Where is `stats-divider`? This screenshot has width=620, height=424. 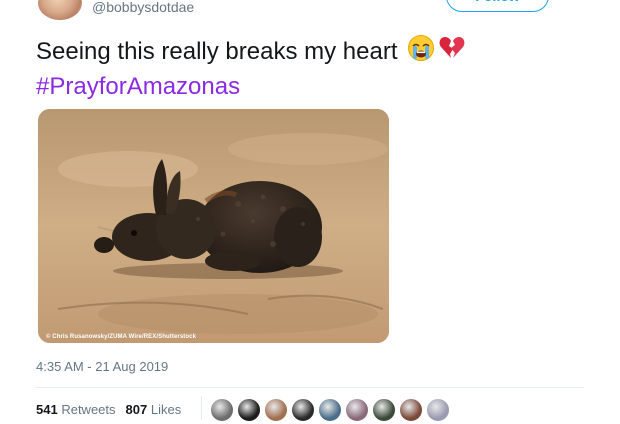 stats-divider is located at coordinates (310, 387).